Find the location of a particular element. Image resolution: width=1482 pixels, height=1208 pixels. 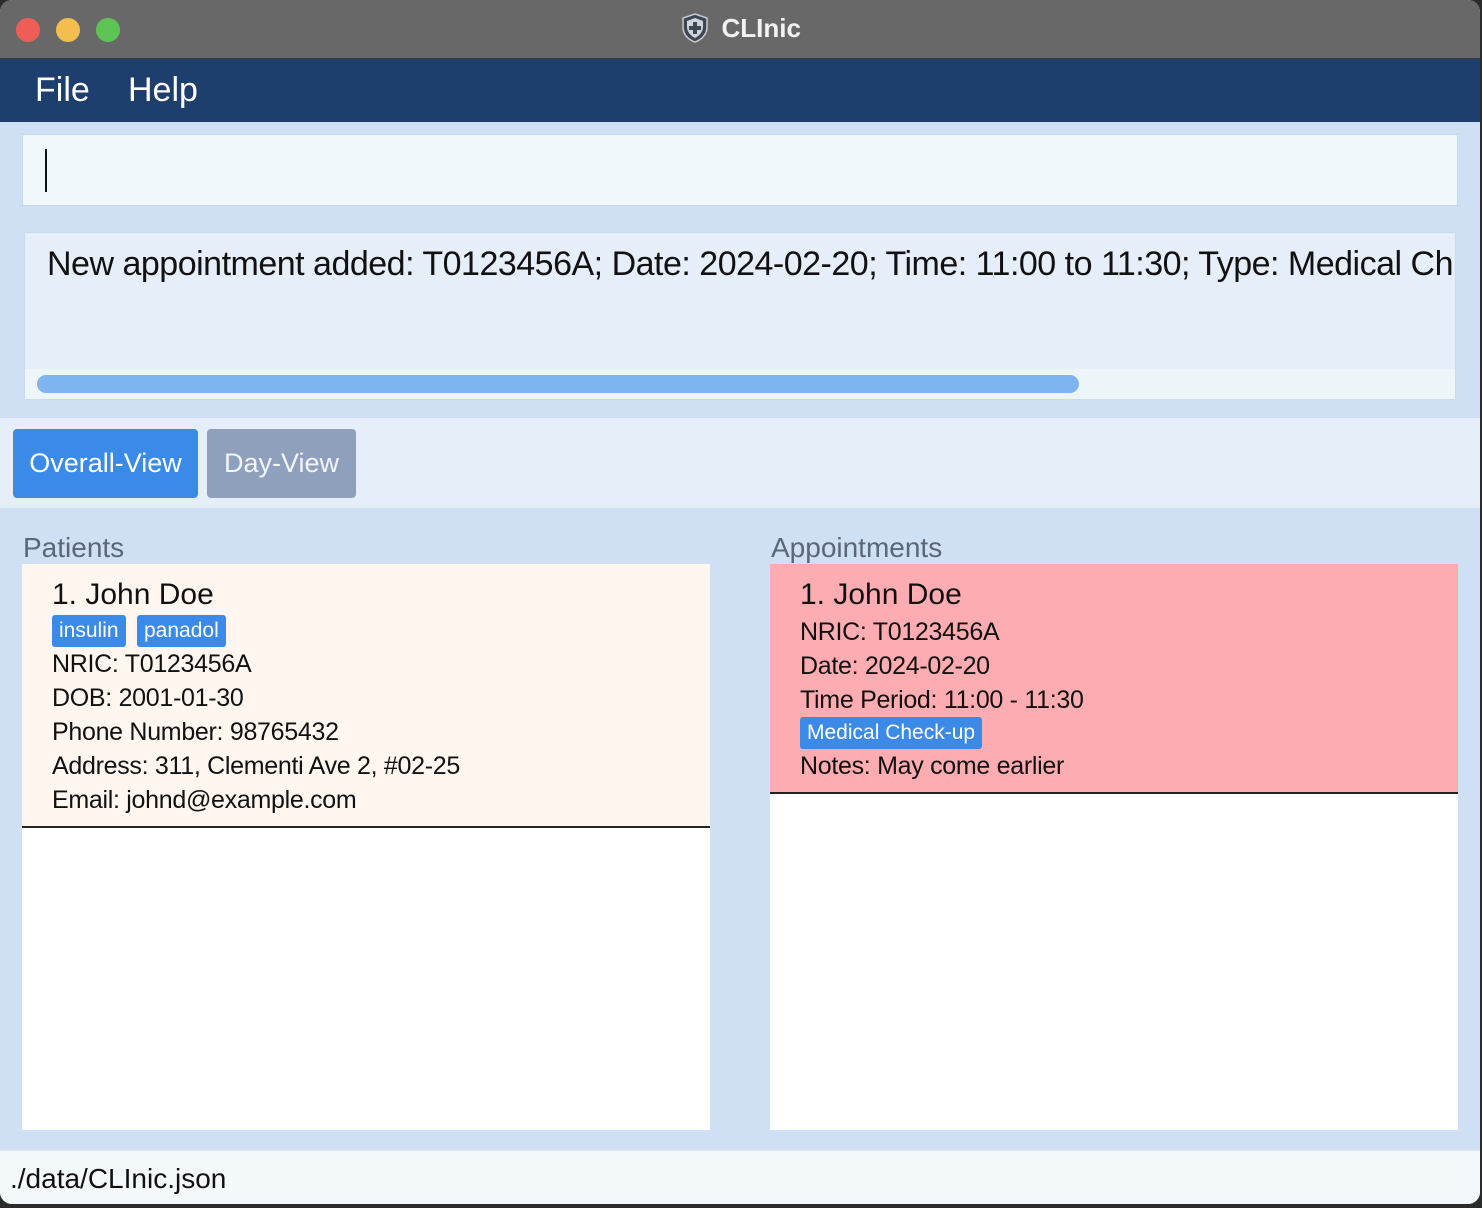

title-bar: CLInic is located at coordinates (740, 29).